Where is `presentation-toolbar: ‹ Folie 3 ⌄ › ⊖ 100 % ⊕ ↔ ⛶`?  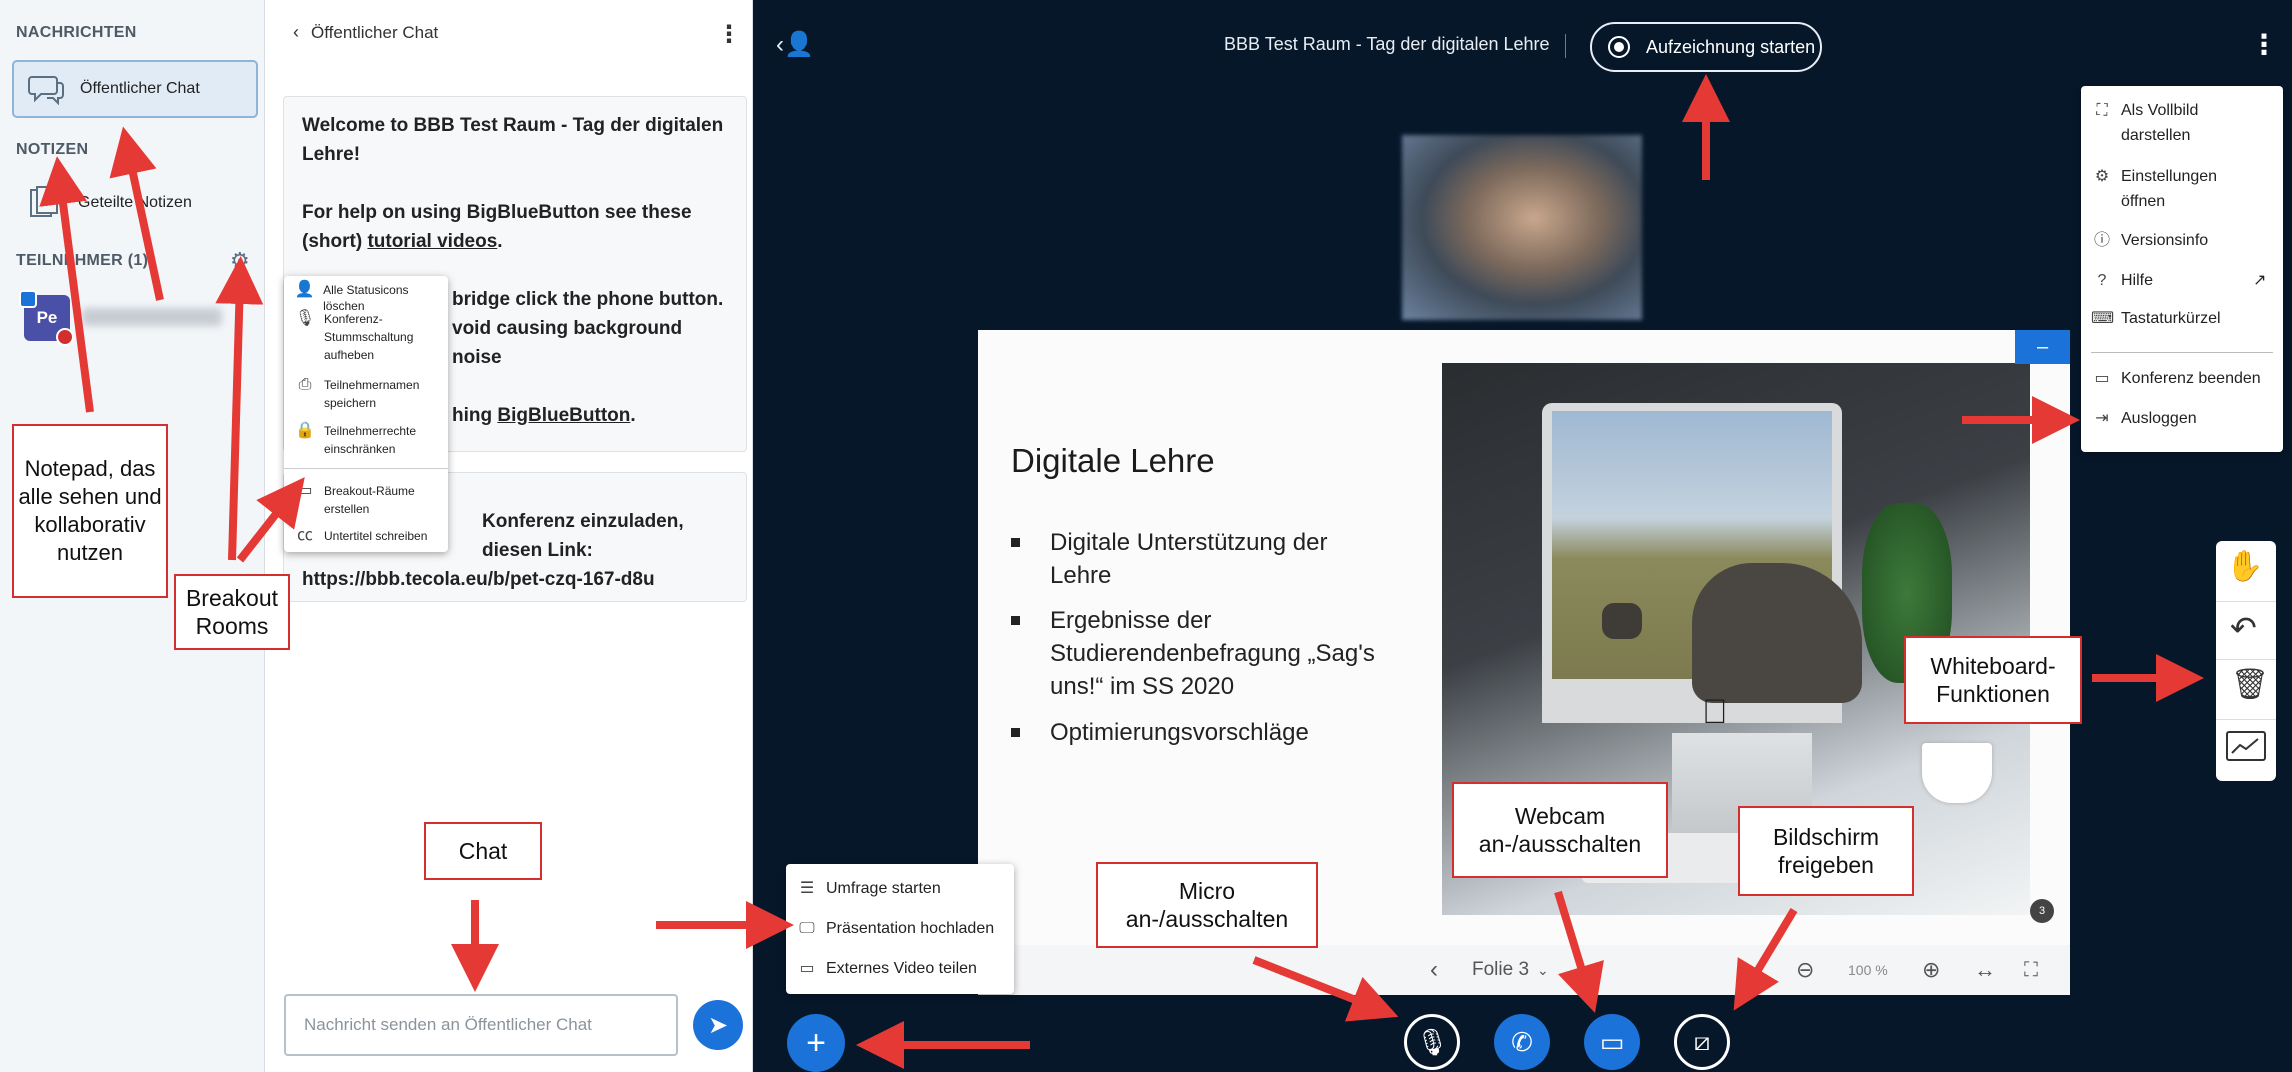 presentation-toolbar: ‹ Folie 3 ⌄ › ⊖ 100 % ⊕ ↔ ⛶ is located at coordinates (1524, 970).